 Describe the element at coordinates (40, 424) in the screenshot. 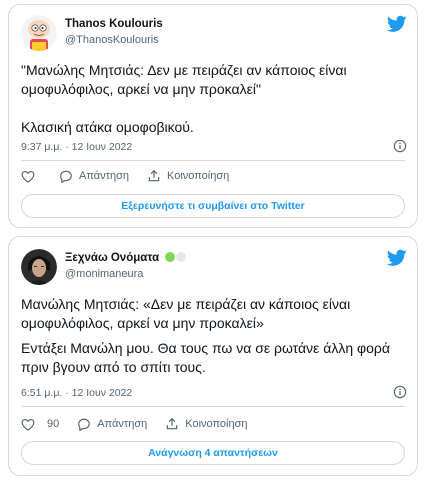

I see `like-button: 90` at that location.